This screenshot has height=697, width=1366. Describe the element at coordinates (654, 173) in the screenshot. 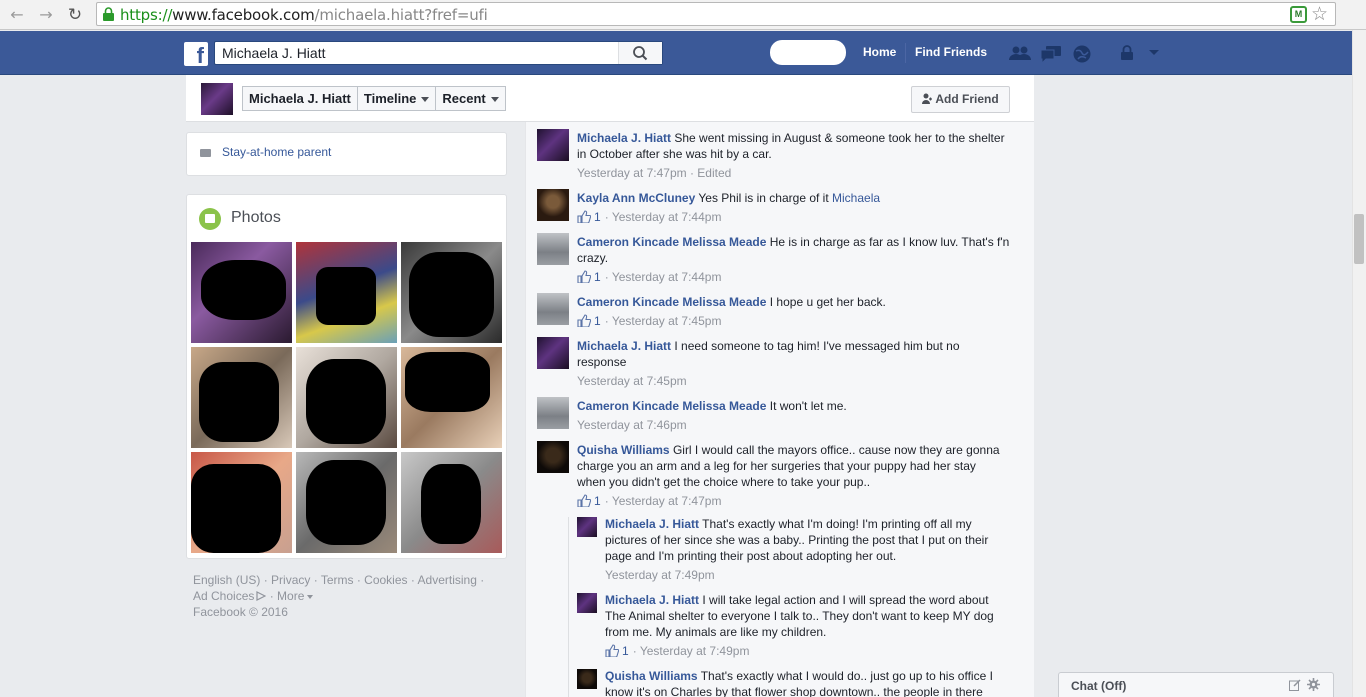

I see `comment-timestamp: Yesterday at 7:47pm · Edited` at that location.